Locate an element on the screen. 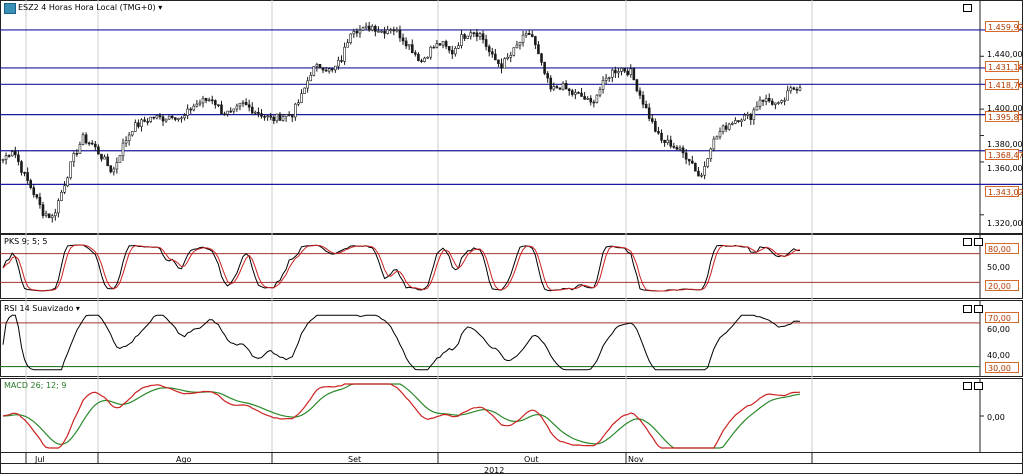  chart-title: ESZ2 4 Horas Hora Local (TMG+0) ▾ is located at coordinates (90, 7).